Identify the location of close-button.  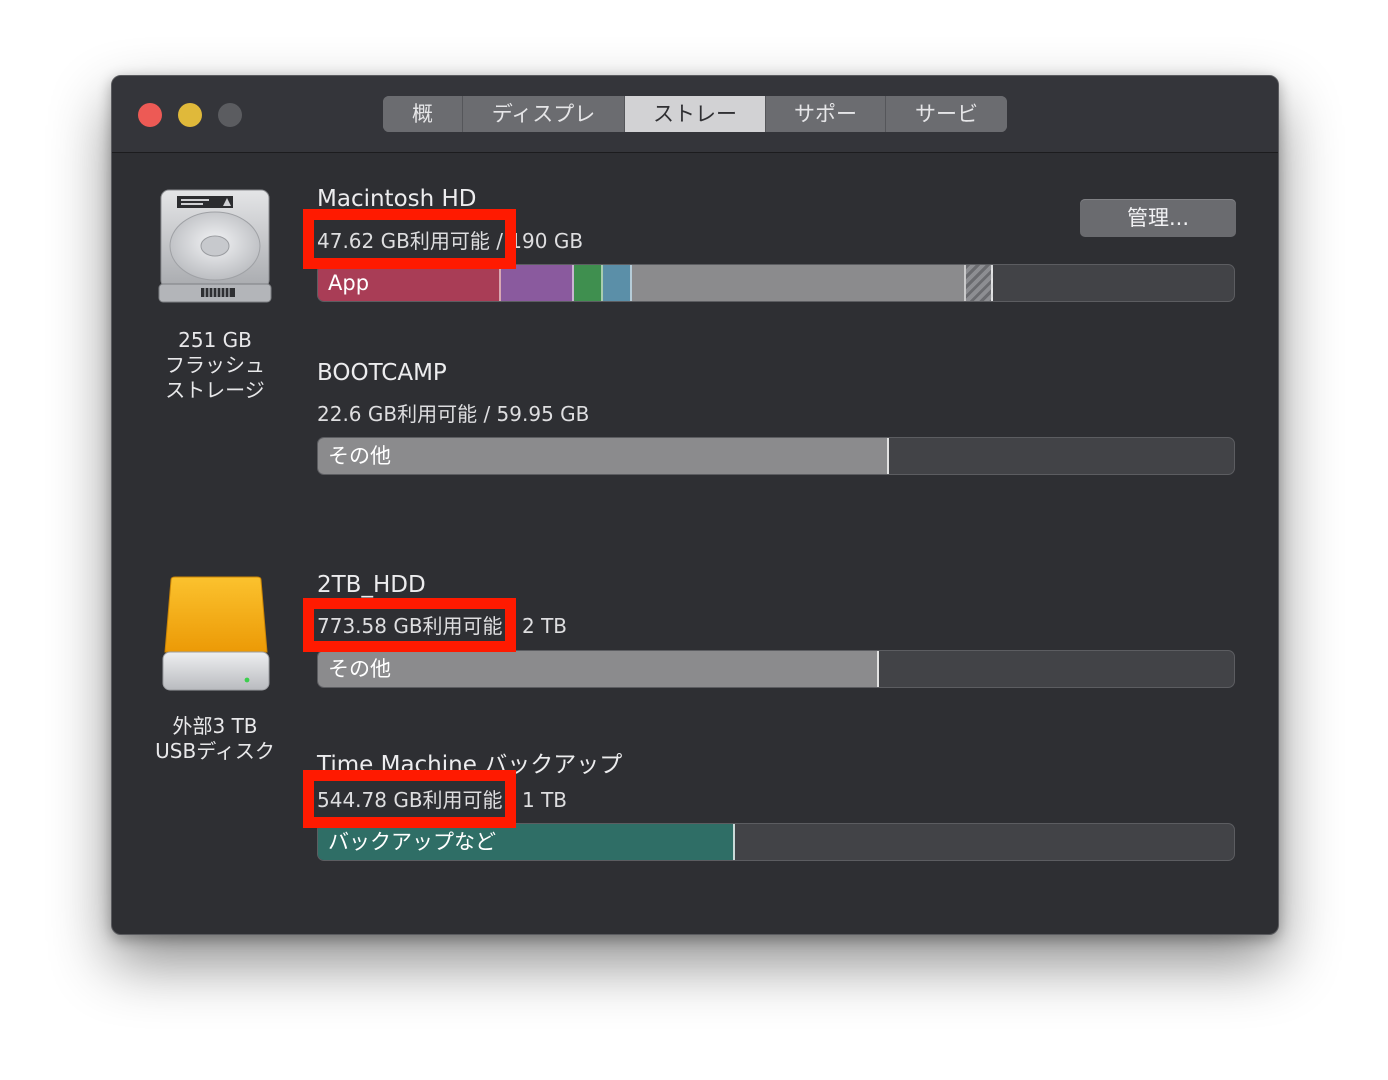
(150, 115).